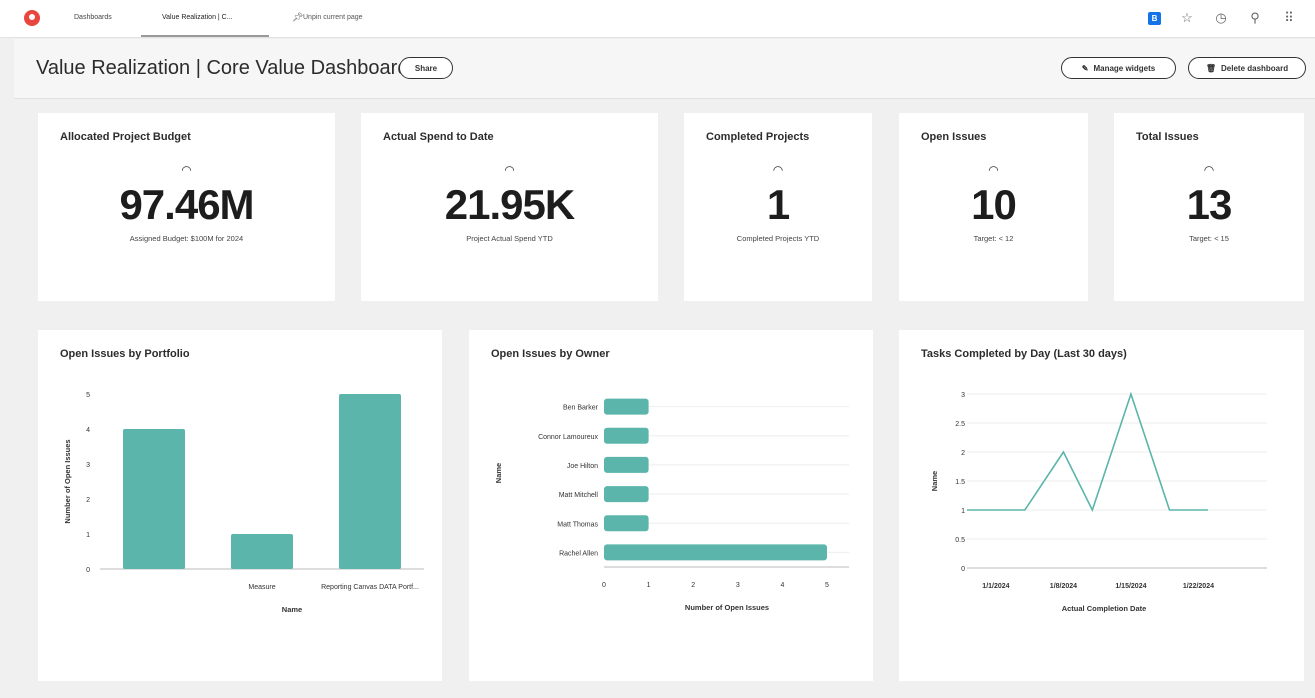 The image size is (1315, 698). I want to click on x-tick-label: 1/15/2024, so click(1130, 586).